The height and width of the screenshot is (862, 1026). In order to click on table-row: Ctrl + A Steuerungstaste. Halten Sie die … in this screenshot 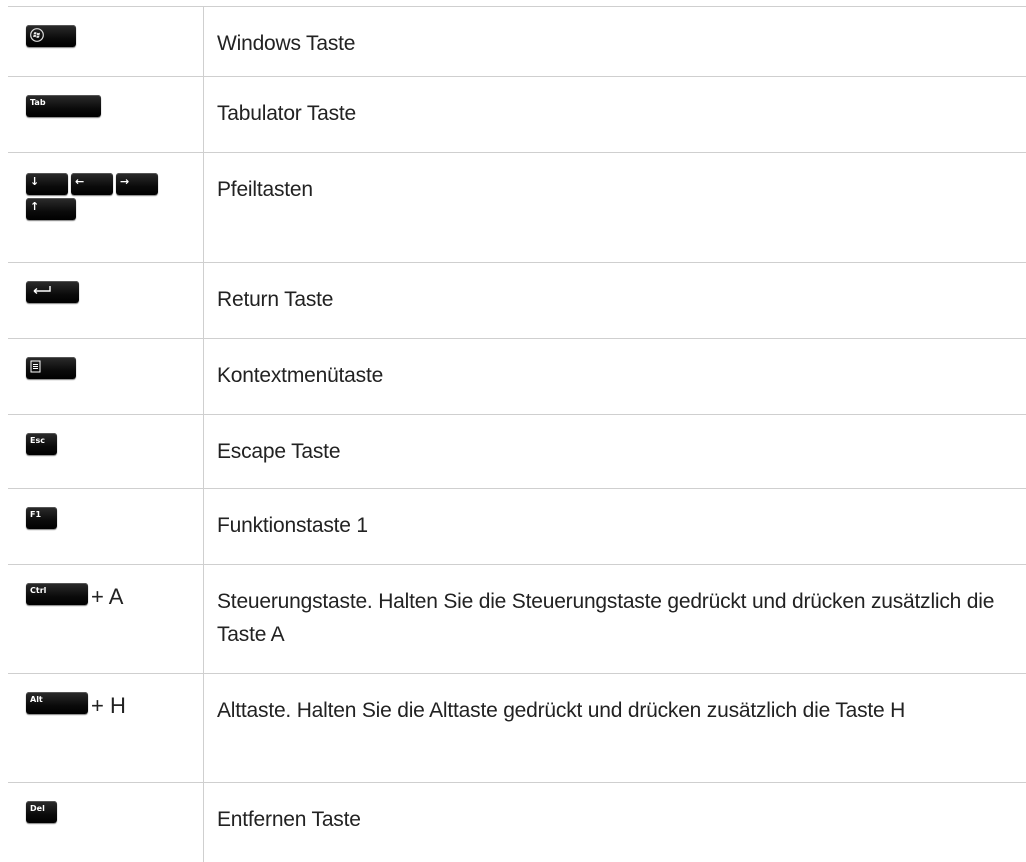, I will do `click(517, 618)`.